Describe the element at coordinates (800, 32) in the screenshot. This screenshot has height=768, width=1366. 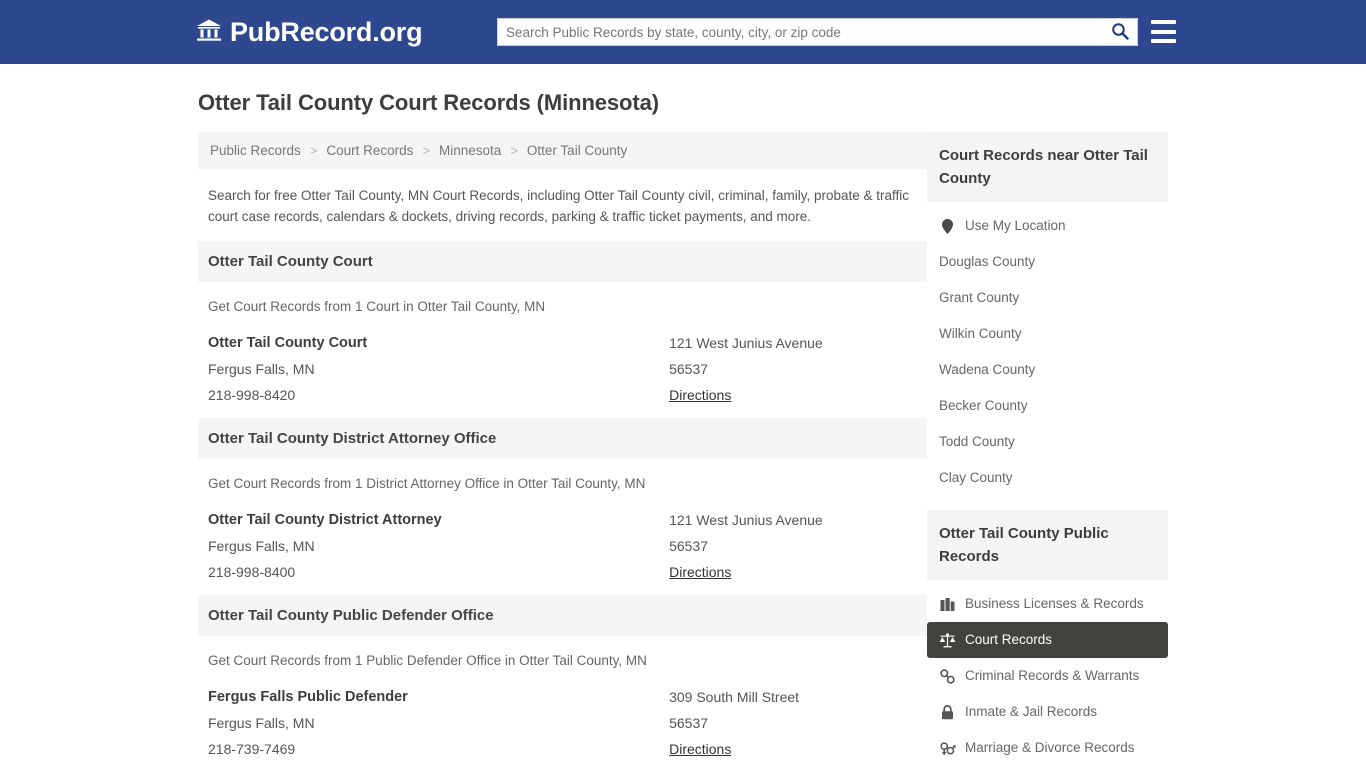
I see `search-input` at that location.